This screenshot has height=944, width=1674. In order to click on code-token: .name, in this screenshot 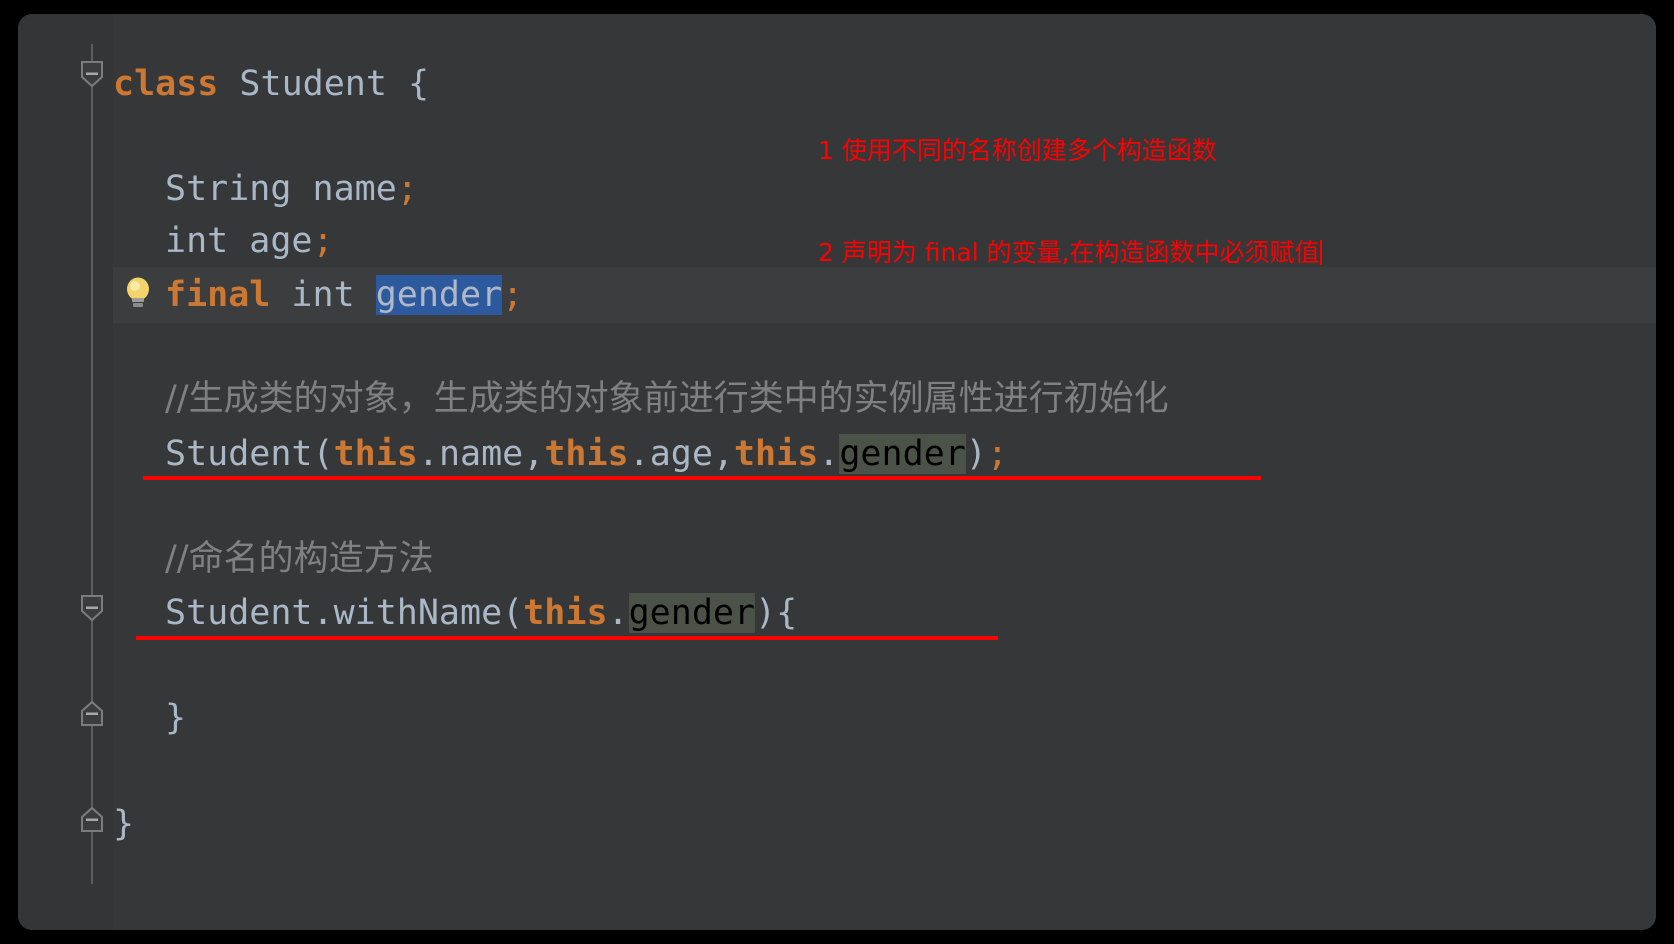, I will do `click(481, 454)`.